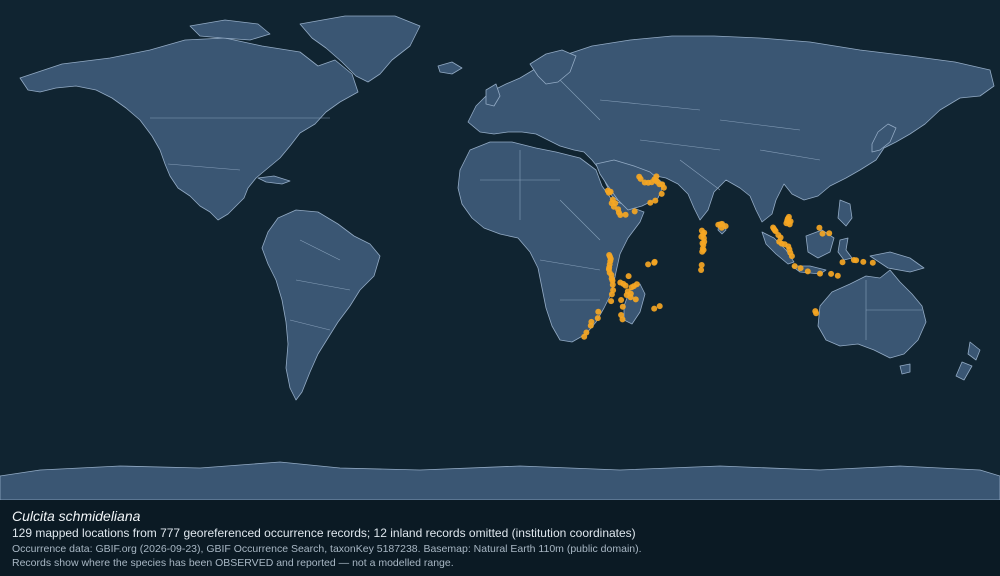 The image size is (1000, 576). What do you see at coordinates (76, 516) in the screenshot?
I see `species-name: Culcita schmideliana` at bounding box center [76, 516].